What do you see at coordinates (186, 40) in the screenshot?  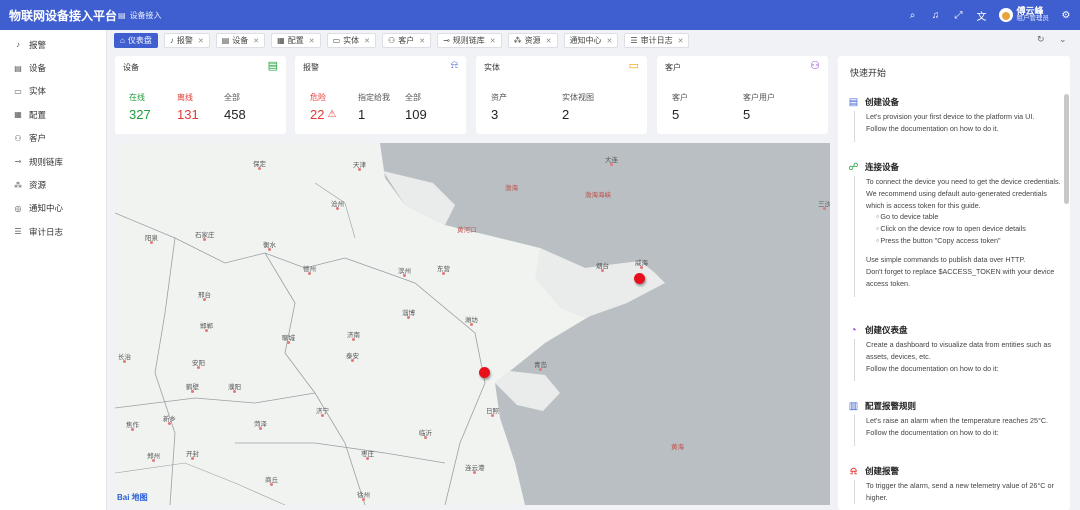 I see `tab-alarms: ♪ 报警 ✕` at bounding box center [186, 40].